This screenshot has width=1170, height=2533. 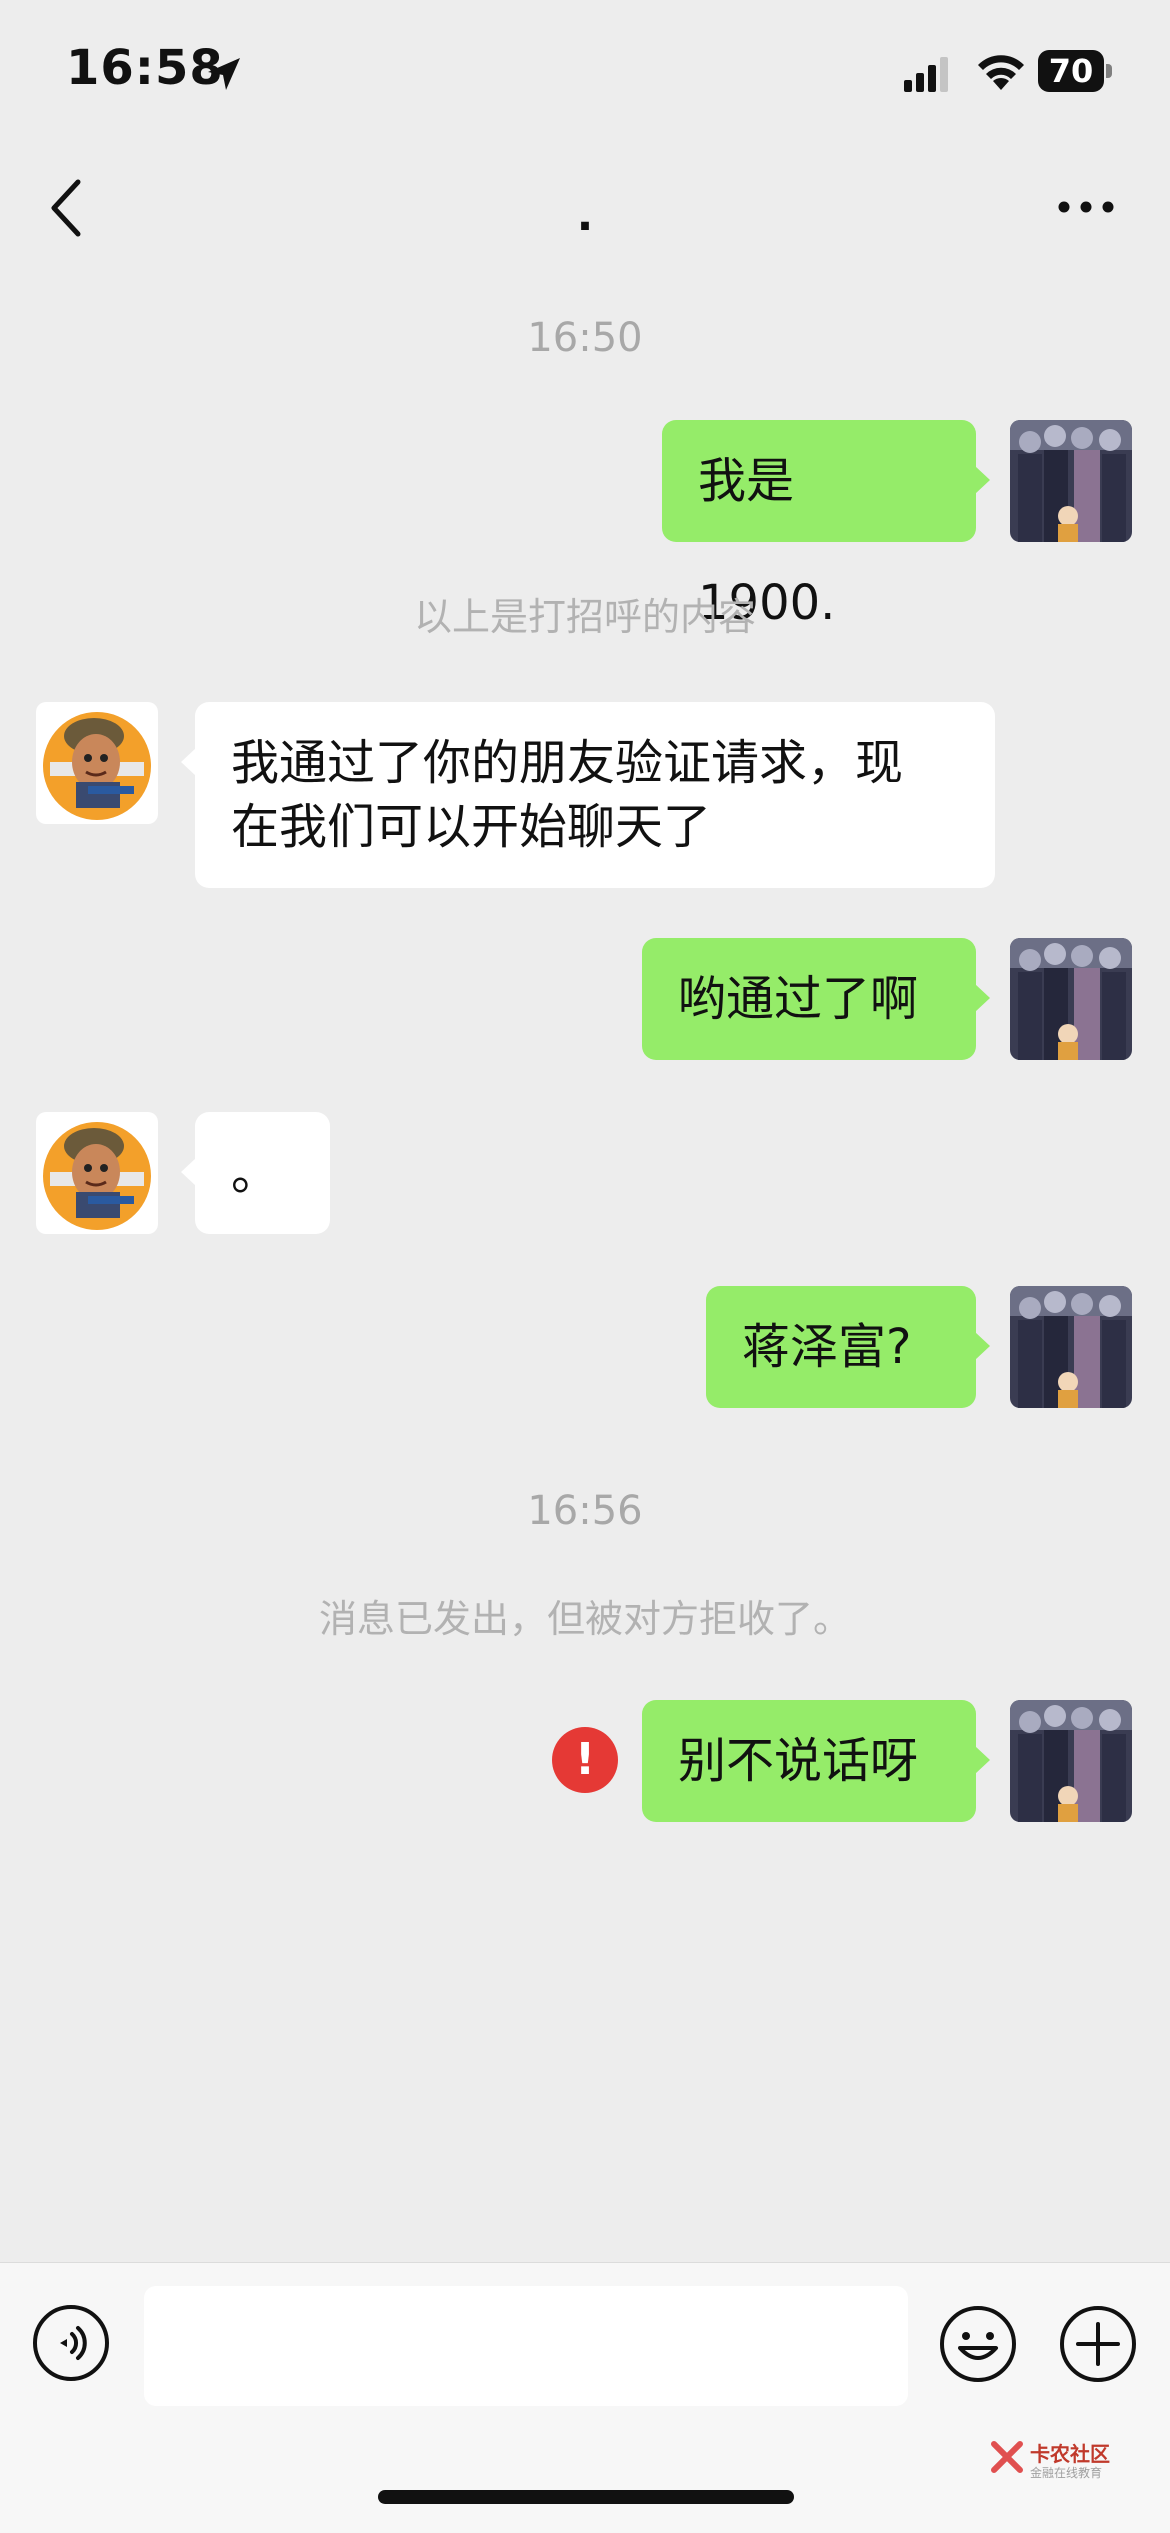 What do you see at coordinates (1007, 2457) in the screenshot?
I see `watermark-logo-icon` at bounding box center [1007, 2457].